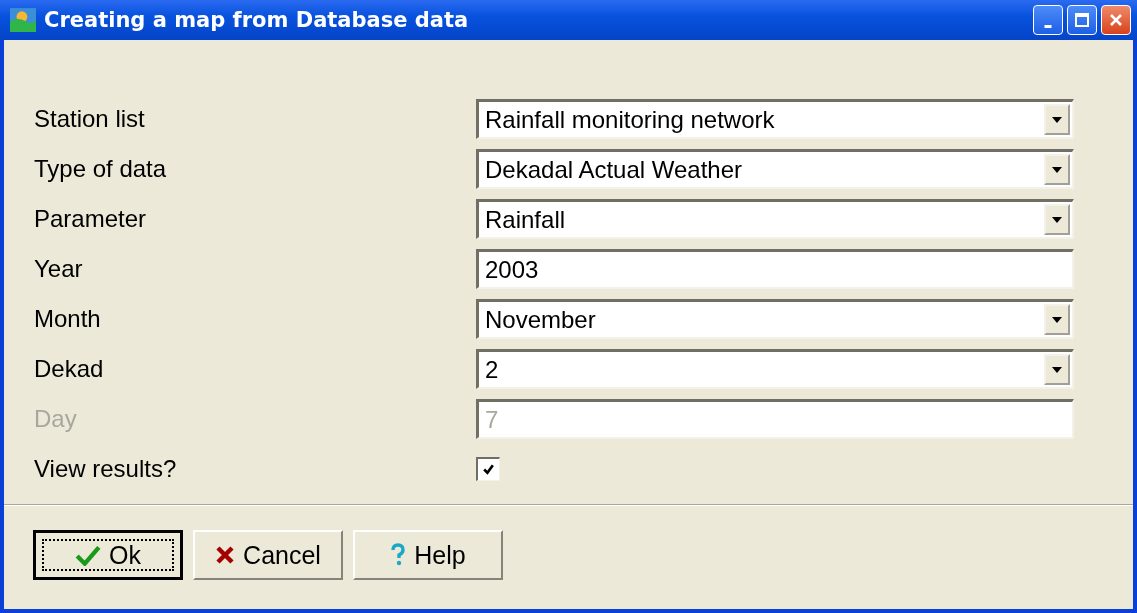  Describe the element at coordinates (23, 20) in the screenshot. I see `landscape-icon` at that location.